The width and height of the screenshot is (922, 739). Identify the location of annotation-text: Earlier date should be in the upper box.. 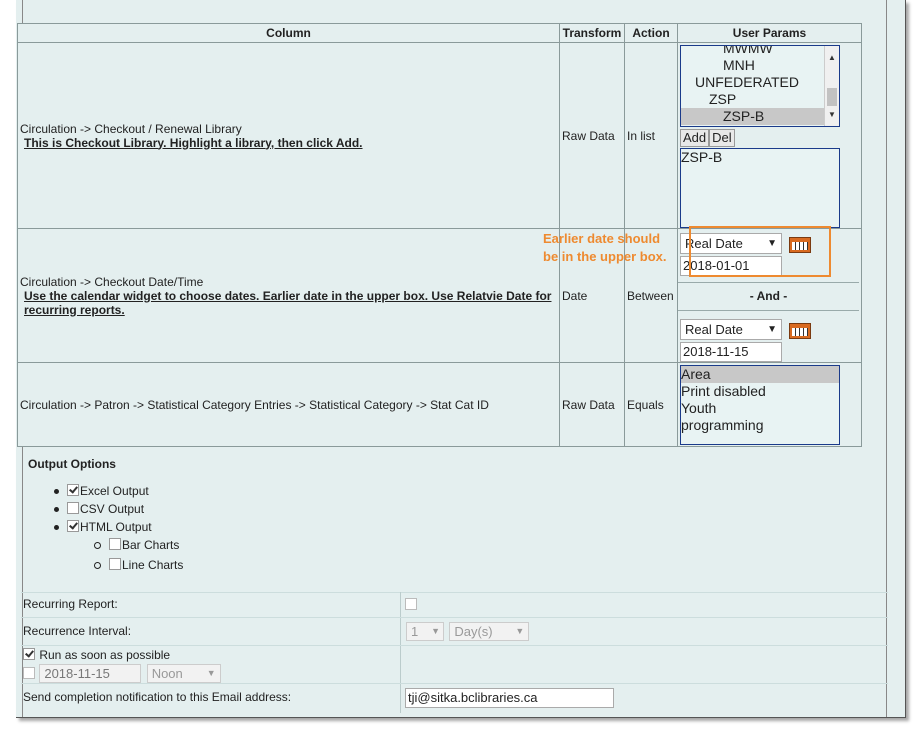
(605, 248).